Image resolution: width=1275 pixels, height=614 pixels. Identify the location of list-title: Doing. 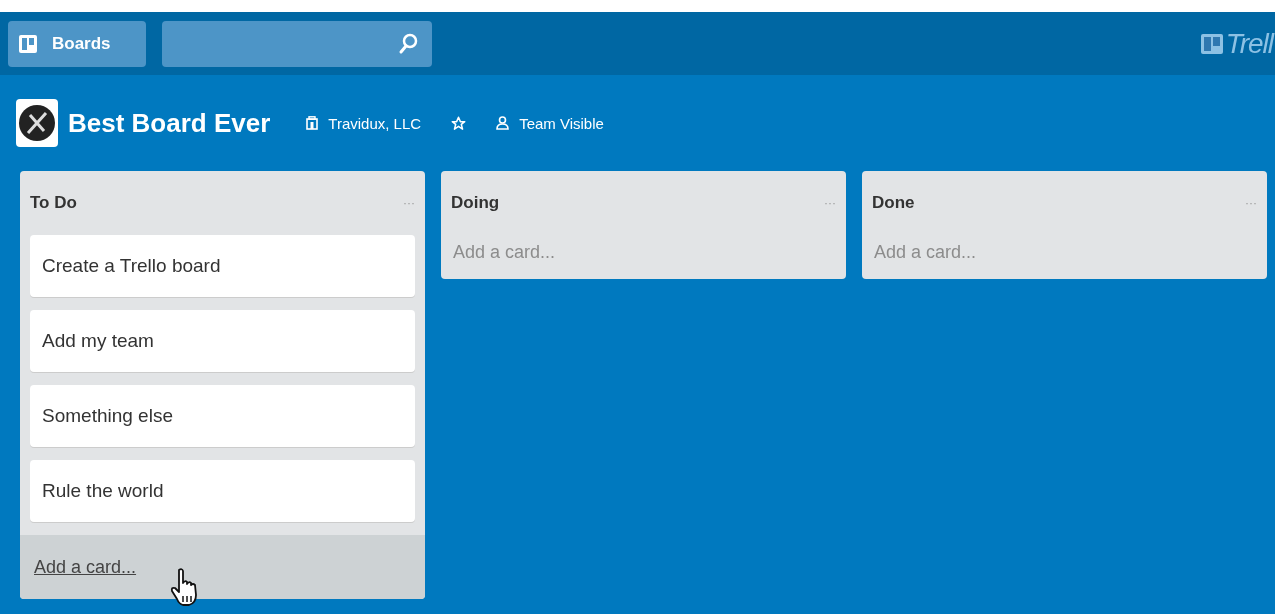
(475, 203).